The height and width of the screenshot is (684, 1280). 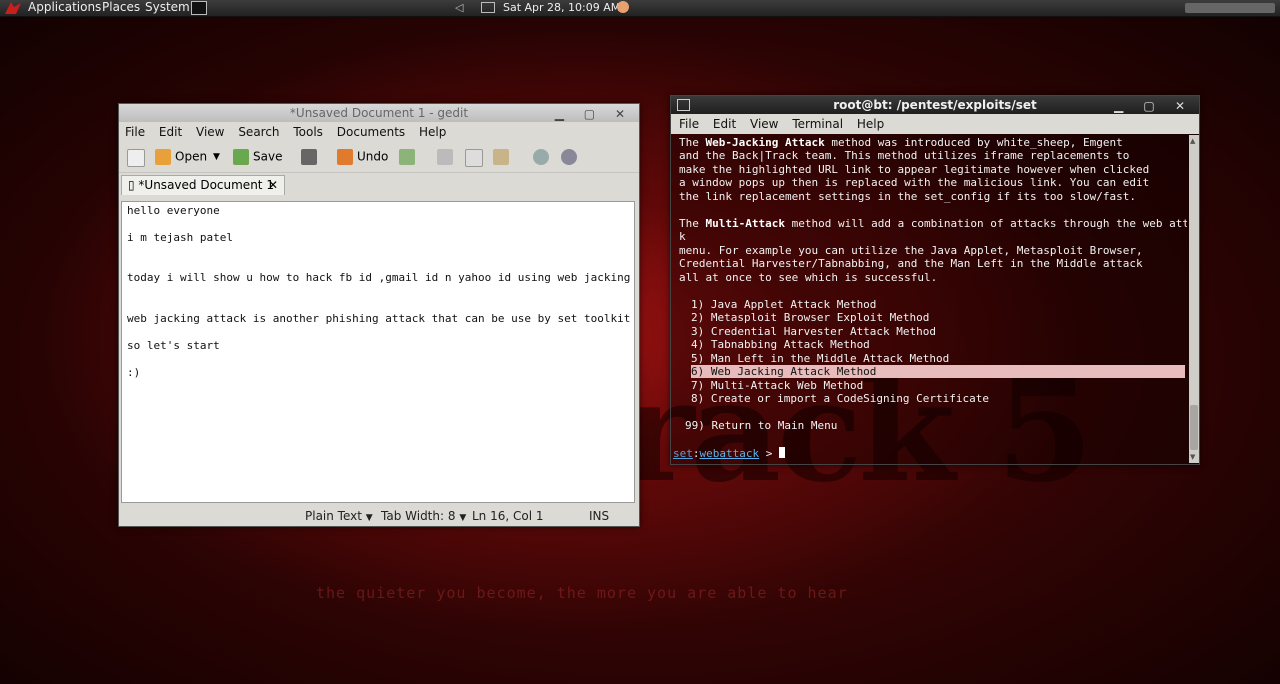 I want to click on scissors-icon, so click(x=445, y=157).